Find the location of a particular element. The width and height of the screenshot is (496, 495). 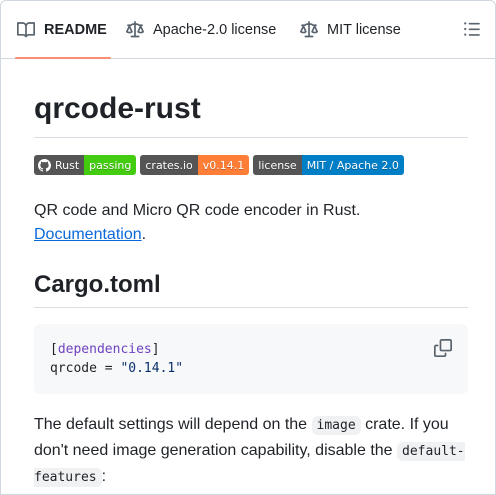

outline-button is located at coordinates (473, 30).